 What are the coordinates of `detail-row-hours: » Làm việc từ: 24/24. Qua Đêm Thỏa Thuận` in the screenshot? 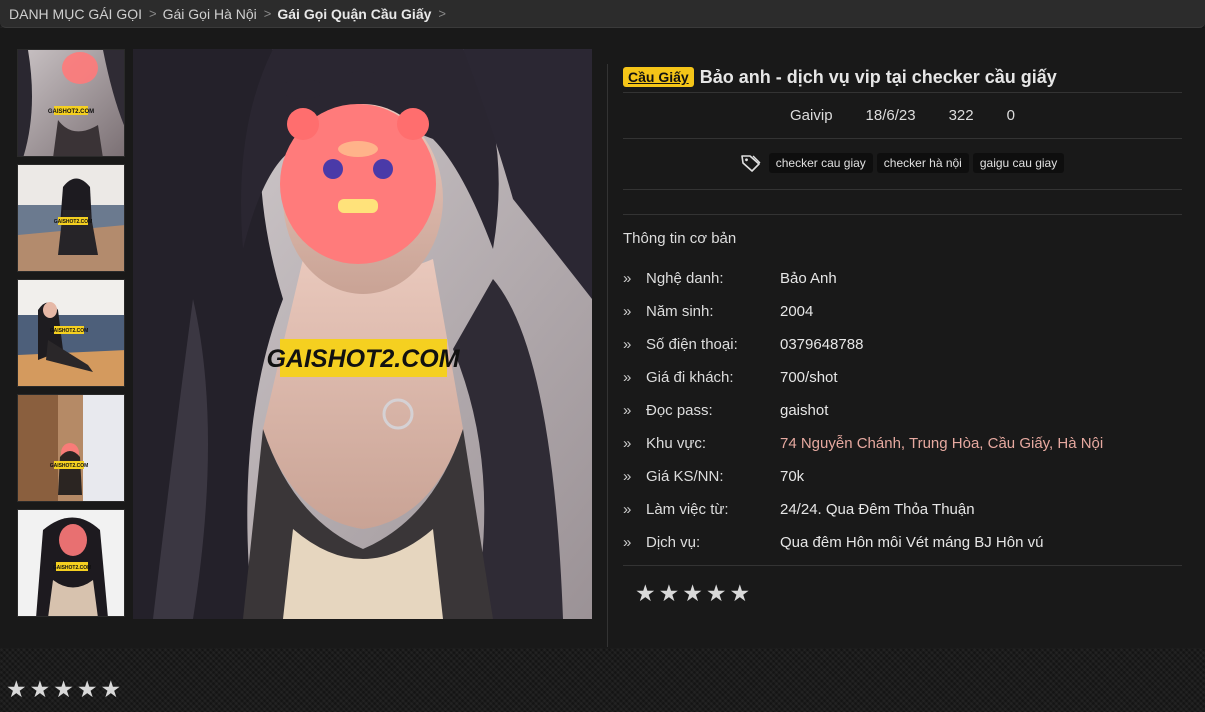 It's located at (902, 509).